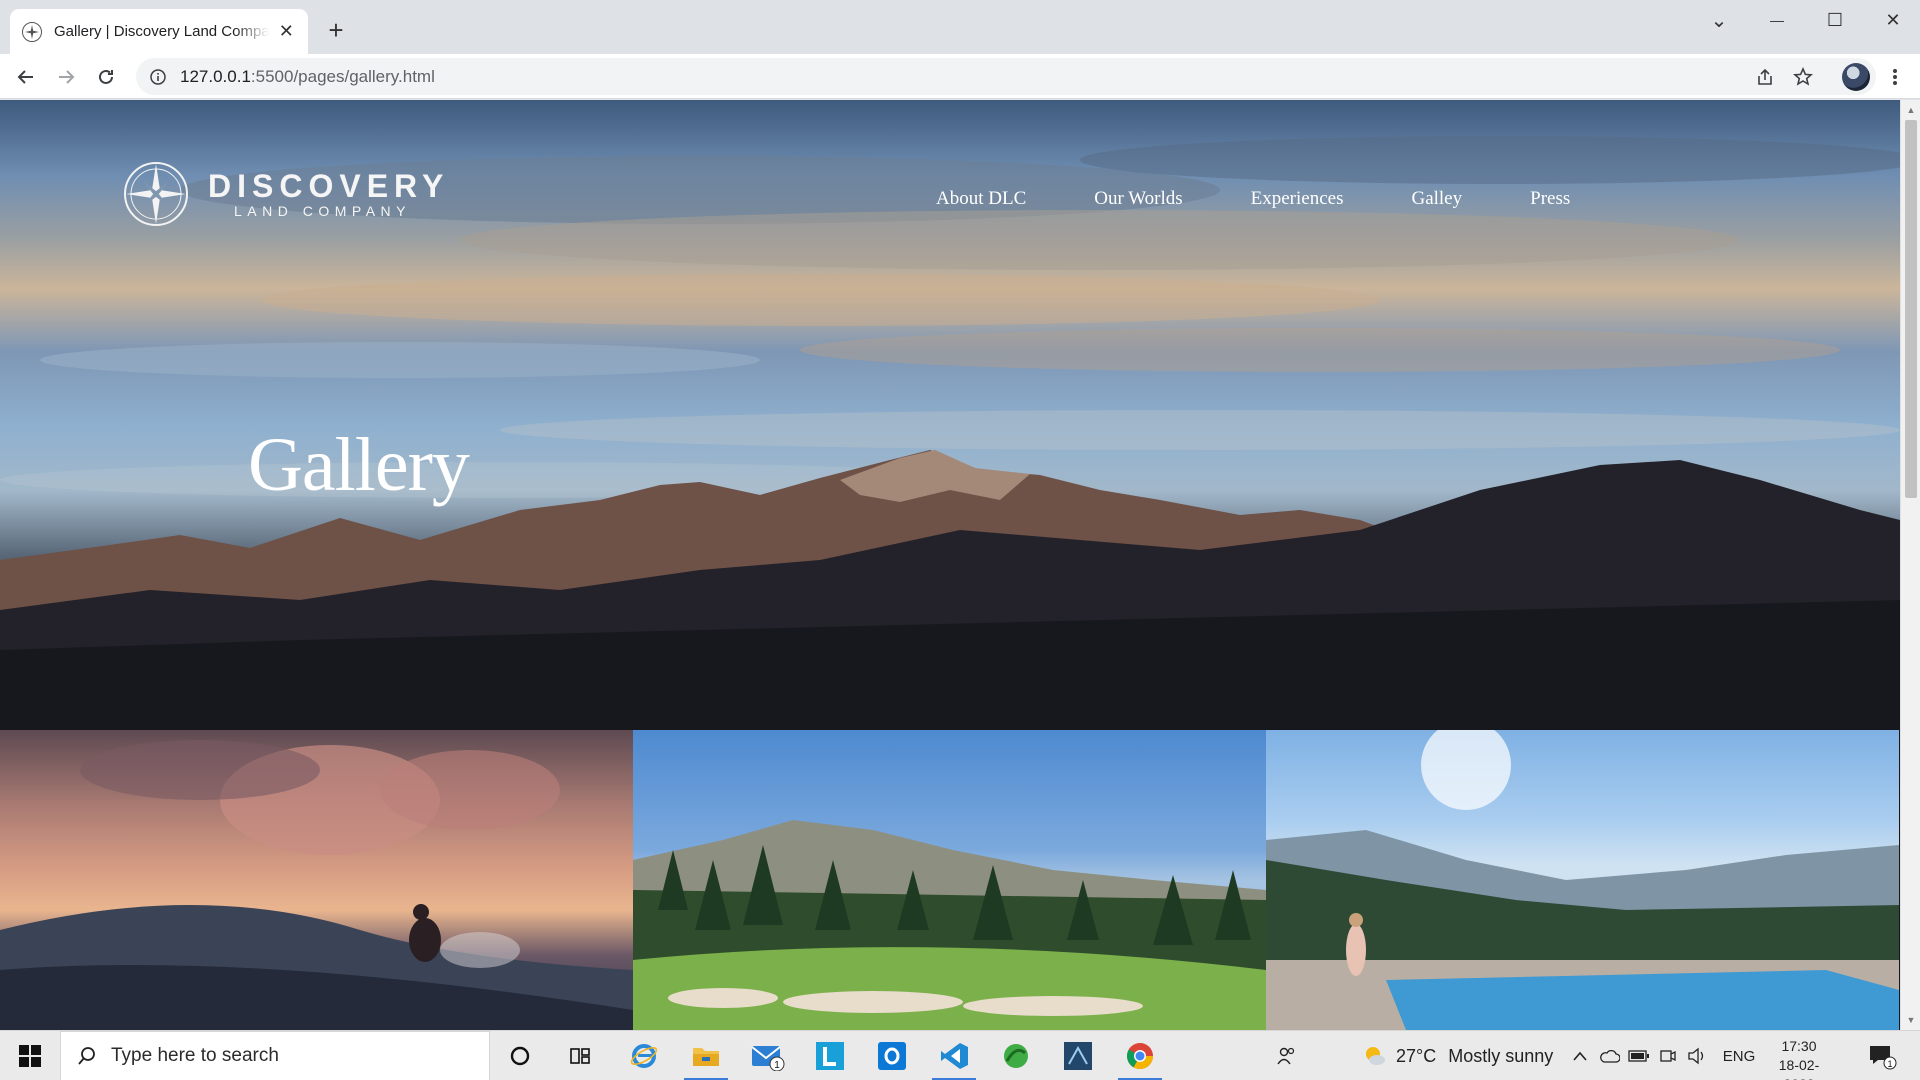  Describe the element at coordinates (158, 76) in the screenshot. I see `info-icon` at that location.